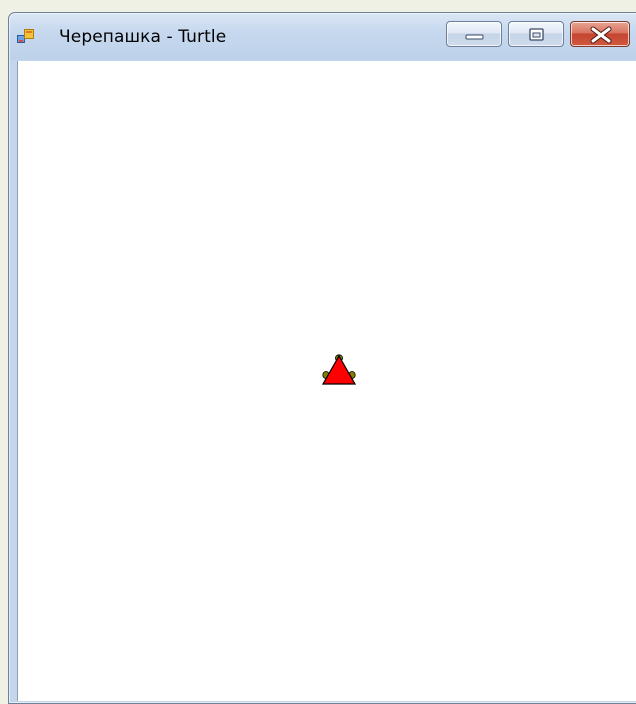 This screenshot has width=636, height=704. I want to click on caption-buttons, so click(538, 35).